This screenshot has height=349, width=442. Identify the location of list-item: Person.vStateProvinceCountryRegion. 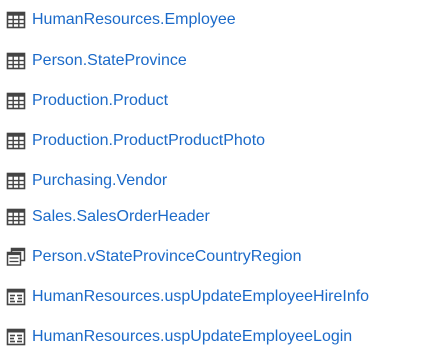
(153, 257).